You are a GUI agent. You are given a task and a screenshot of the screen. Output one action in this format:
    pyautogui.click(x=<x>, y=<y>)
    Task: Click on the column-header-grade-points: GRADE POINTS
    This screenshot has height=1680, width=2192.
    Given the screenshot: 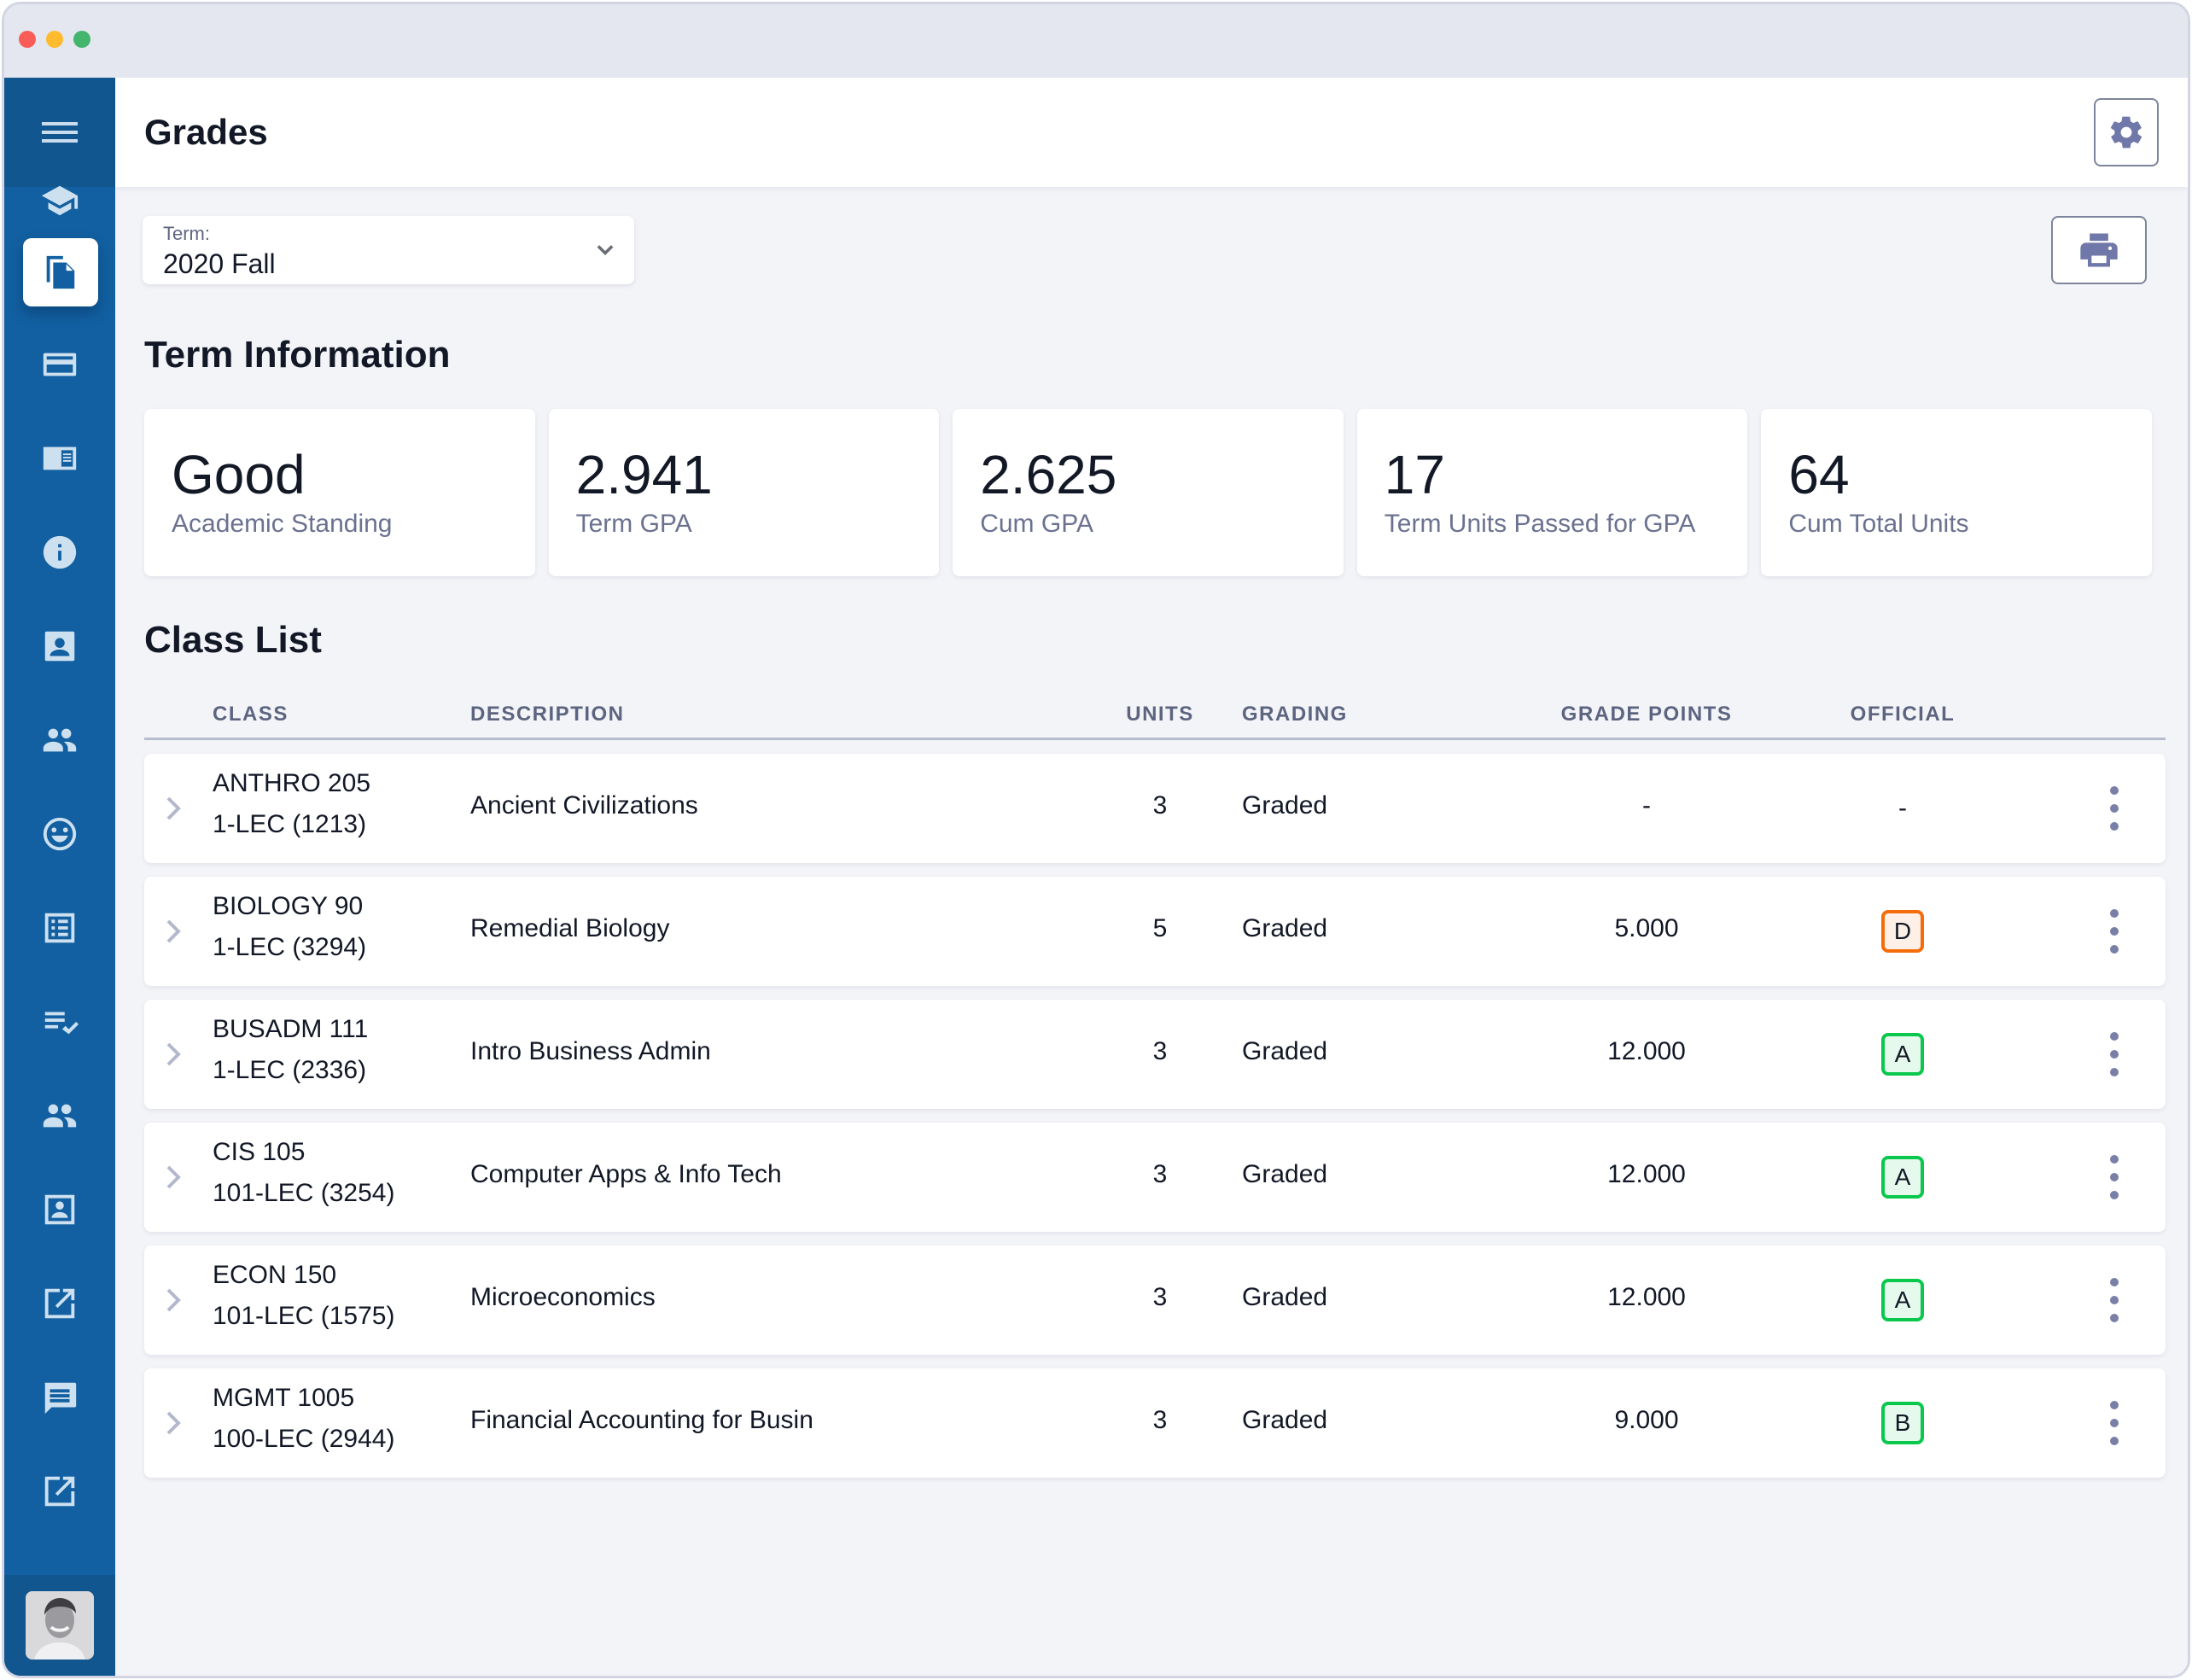 What is the action you would take?
    pyautogui.click(x=1647, y=715)
    